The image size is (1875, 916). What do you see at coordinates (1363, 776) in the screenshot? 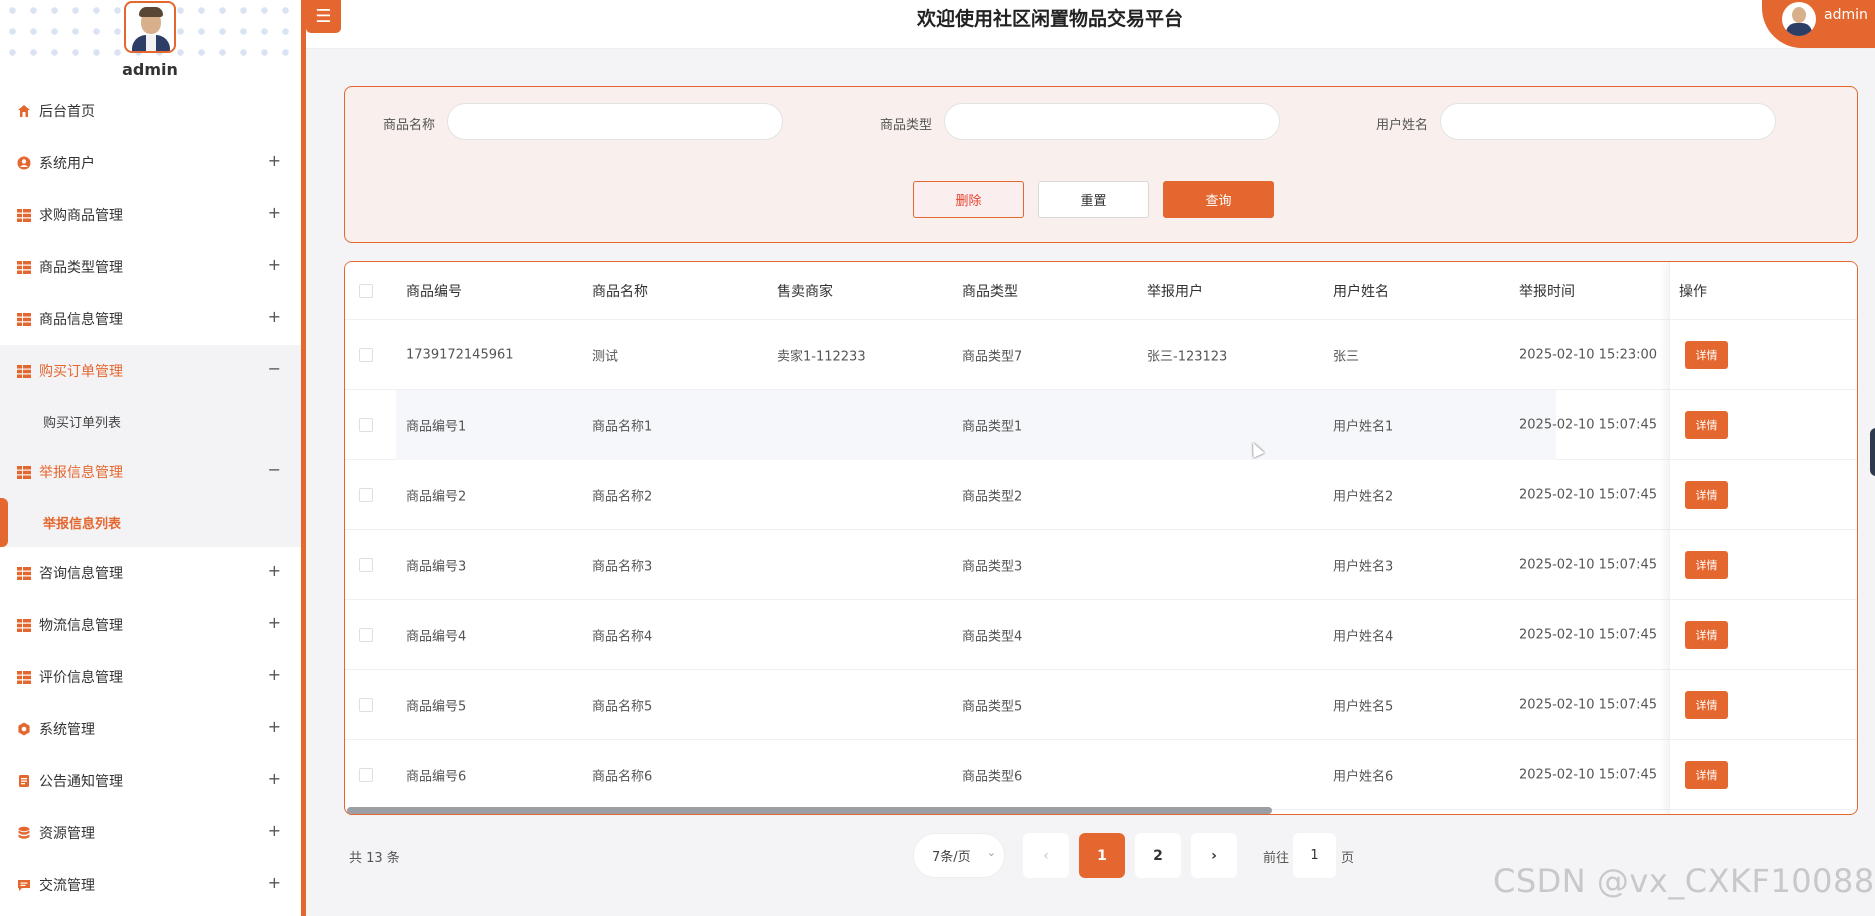
I see `table-cell: 用户姓名6` at bounding box center [1363, 776].